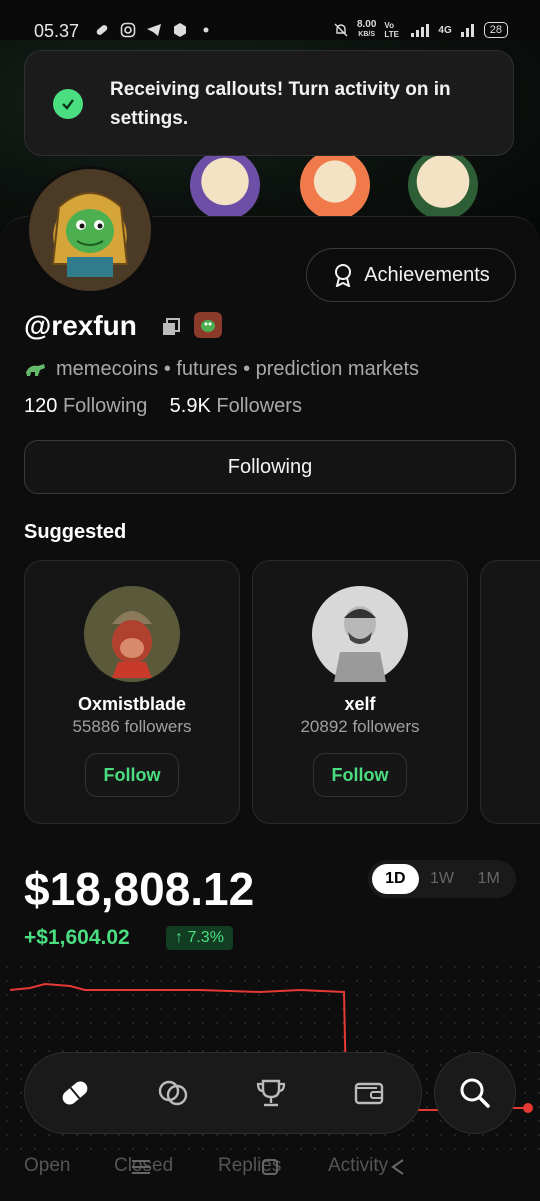  Describe the element at coordinates (238, 369) in the screenshot. I see `bio-text: memecoins • futures • prediction markets` at that location.